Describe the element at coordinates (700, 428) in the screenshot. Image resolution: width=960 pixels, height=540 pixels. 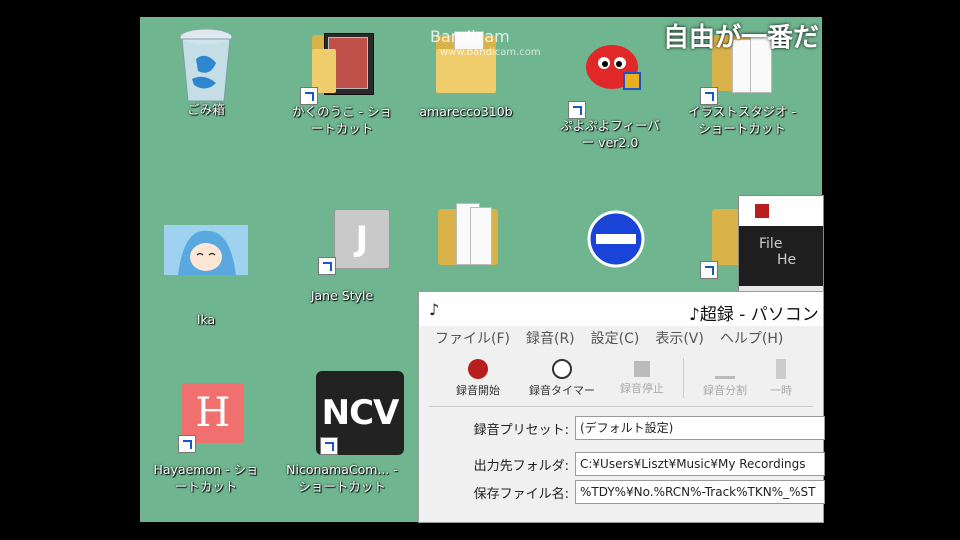
I see `preset-select: (デフォルト設定)` at that location.